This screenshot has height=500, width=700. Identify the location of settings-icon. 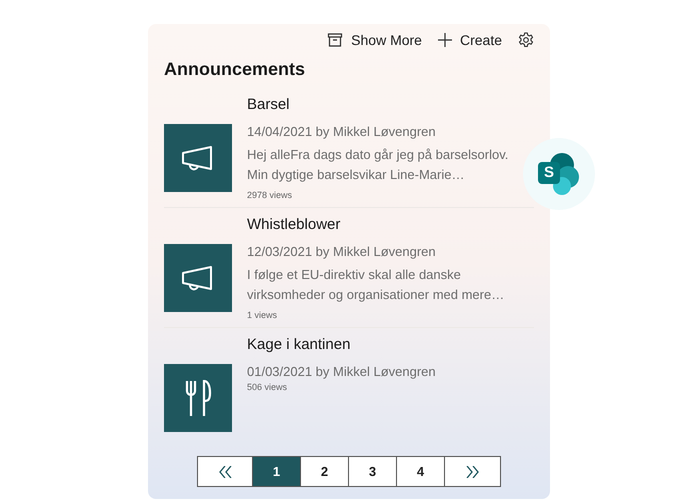
(526, 40).